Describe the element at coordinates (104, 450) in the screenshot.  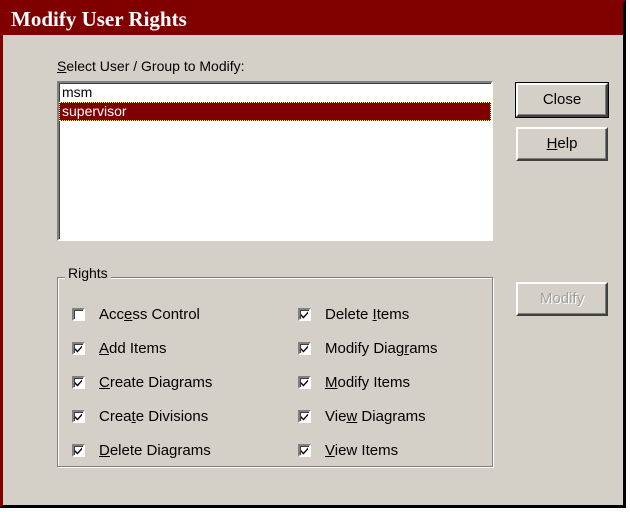
I see `label-part: D` at that location.